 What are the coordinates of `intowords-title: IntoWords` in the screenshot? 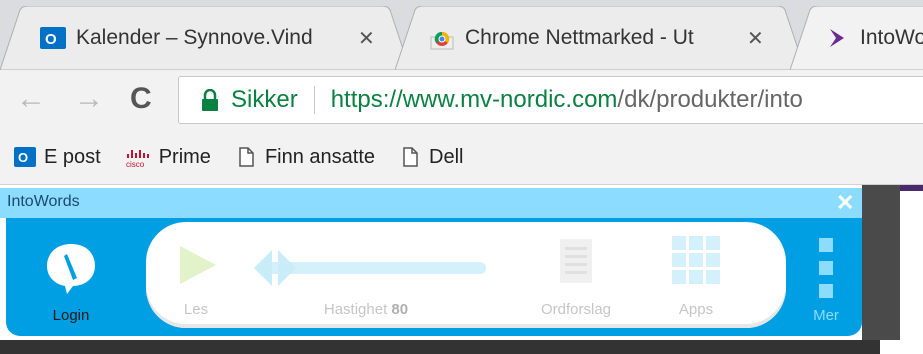 It's located at (43, 201).